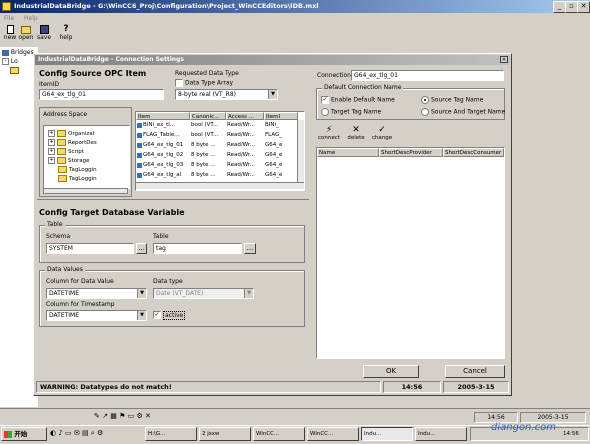 The image size is (590, 444). What do you see at coordinates (523, 427) in the screenshot?
I see `watermark-text: diangon.com` at bounding box center [523, 427].